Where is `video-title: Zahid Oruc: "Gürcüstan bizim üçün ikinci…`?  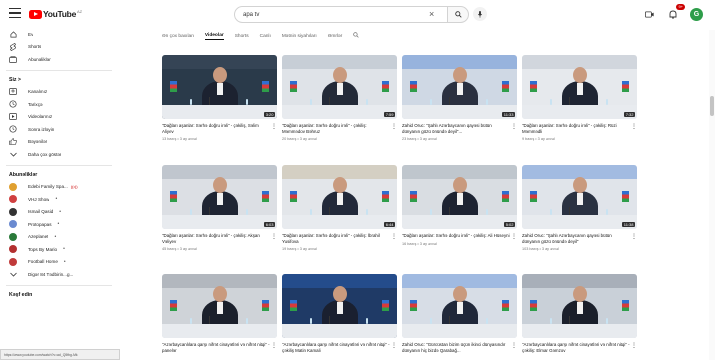 video-title: Zahid Oruc: "Gürcüstan bizim üçün ikinci… is located at coordinates (456, 347).